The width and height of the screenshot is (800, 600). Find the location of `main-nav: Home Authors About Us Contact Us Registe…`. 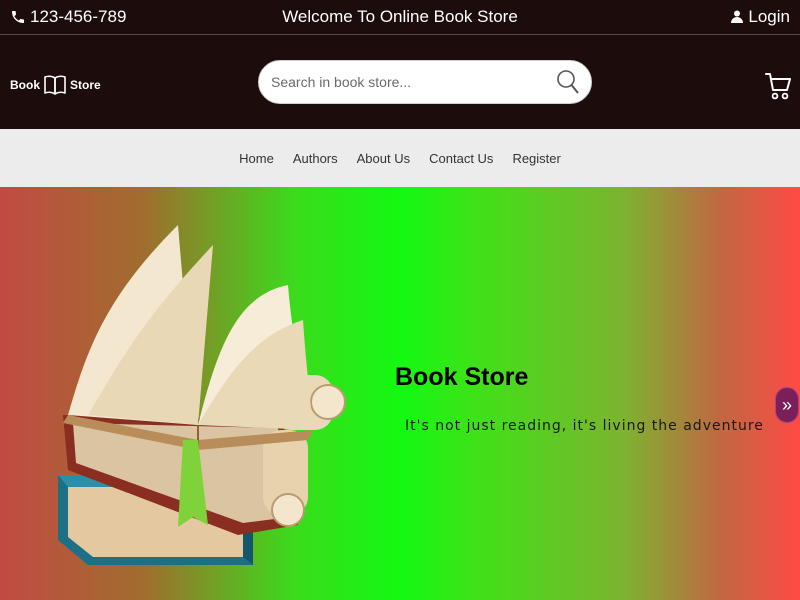

main-nav: Home Authors About Us Contact Us Registe… is located at coordinates (400, 158).